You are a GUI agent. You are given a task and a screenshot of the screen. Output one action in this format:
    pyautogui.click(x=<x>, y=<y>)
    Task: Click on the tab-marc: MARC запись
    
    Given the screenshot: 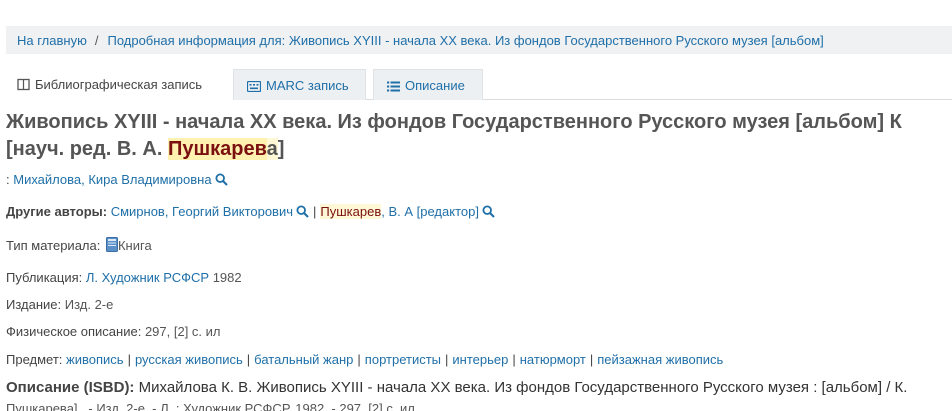 What is the action you would take?
    pyautogui.click(x=299, y=84)
    